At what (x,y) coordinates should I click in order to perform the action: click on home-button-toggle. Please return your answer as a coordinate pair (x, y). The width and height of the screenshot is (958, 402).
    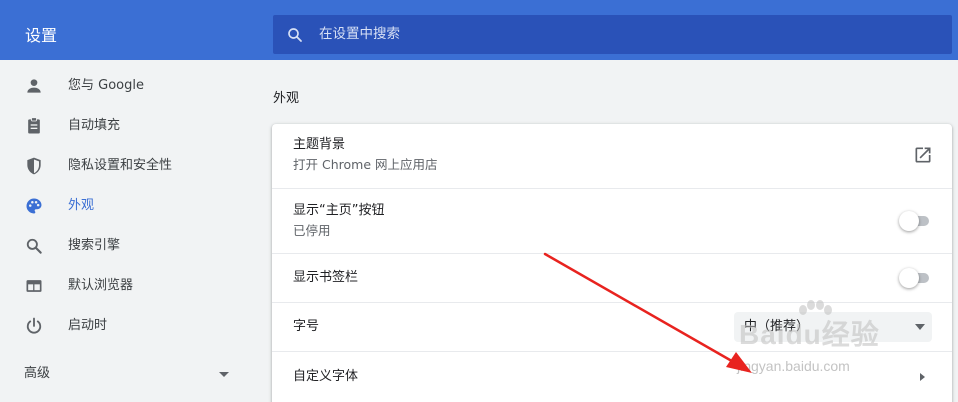
    Looking at the image, I should click on (915, 221).